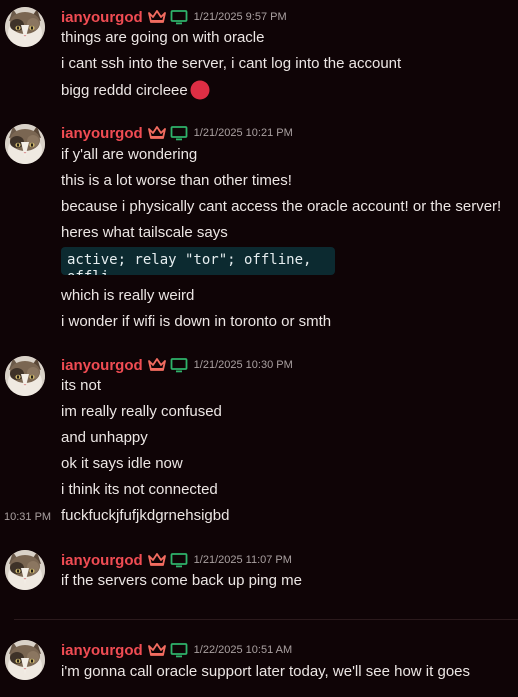  I want to click on message-text: things are going on with oracle, so click(163, 37).